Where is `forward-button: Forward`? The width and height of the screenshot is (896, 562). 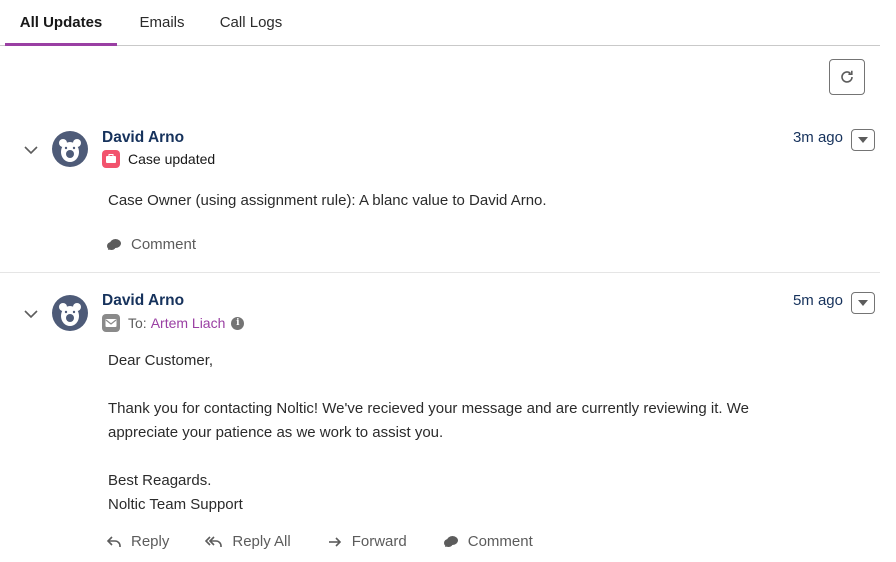 forward-button: Forward is located at coordinates (367, 541).